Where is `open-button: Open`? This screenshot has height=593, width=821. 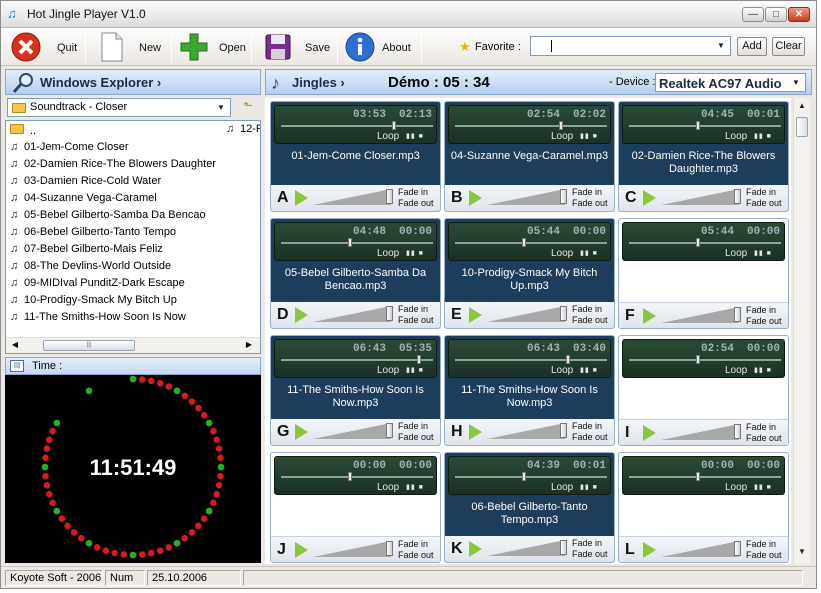
open-button: Open is located at coordinates (213, 47).